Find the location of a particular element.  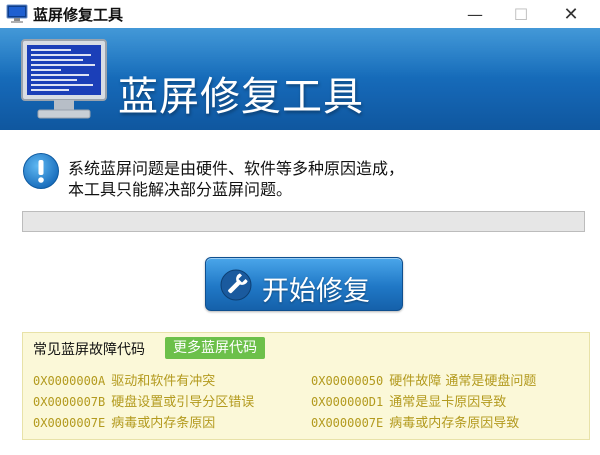

codes-title: 常见蓝屏故障代码 is located at coordinates (89, 350).